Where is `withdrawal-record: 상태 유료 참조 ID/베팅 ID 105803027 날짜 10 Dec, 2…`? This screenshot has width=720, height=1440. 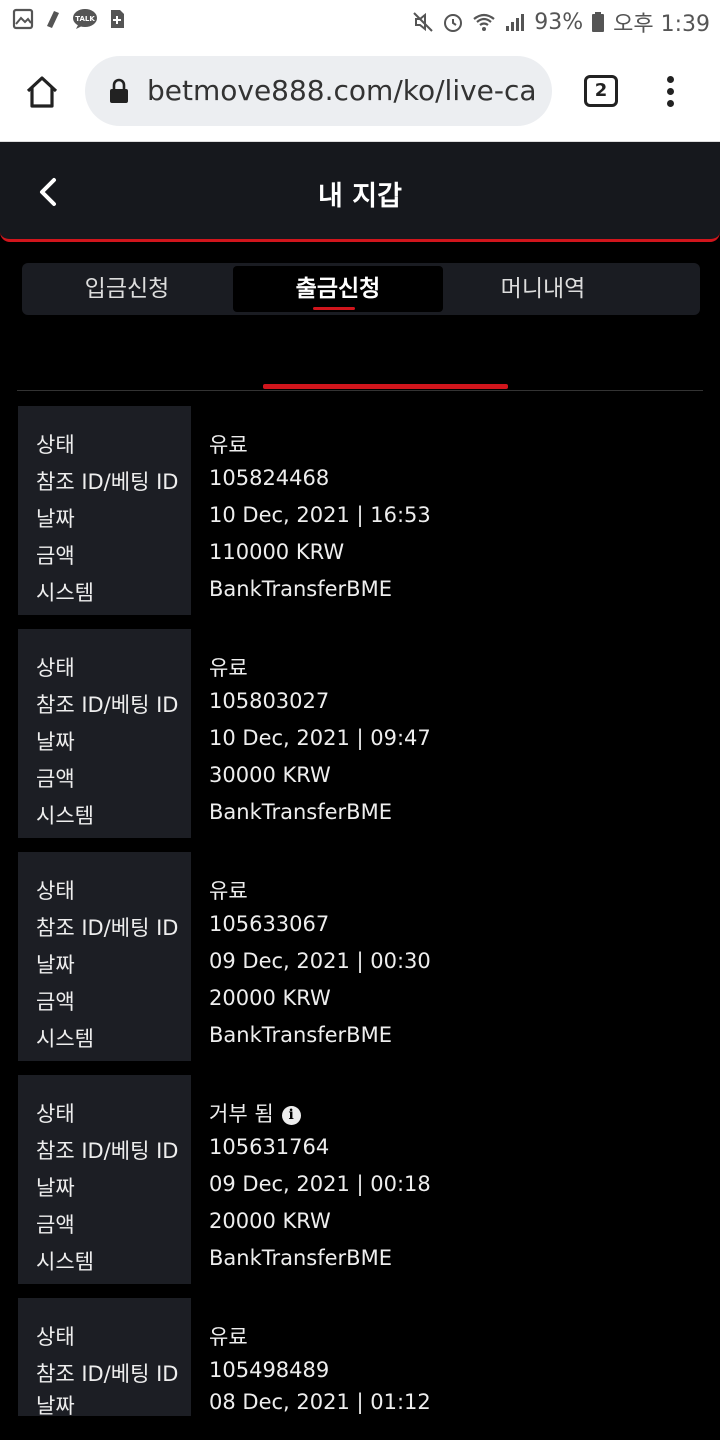
withdrawal-record: 상태 유료 참조 ID/베팅 ID 105803027 날짜 10 Dec, 2… is located at coordinates (361, 733).